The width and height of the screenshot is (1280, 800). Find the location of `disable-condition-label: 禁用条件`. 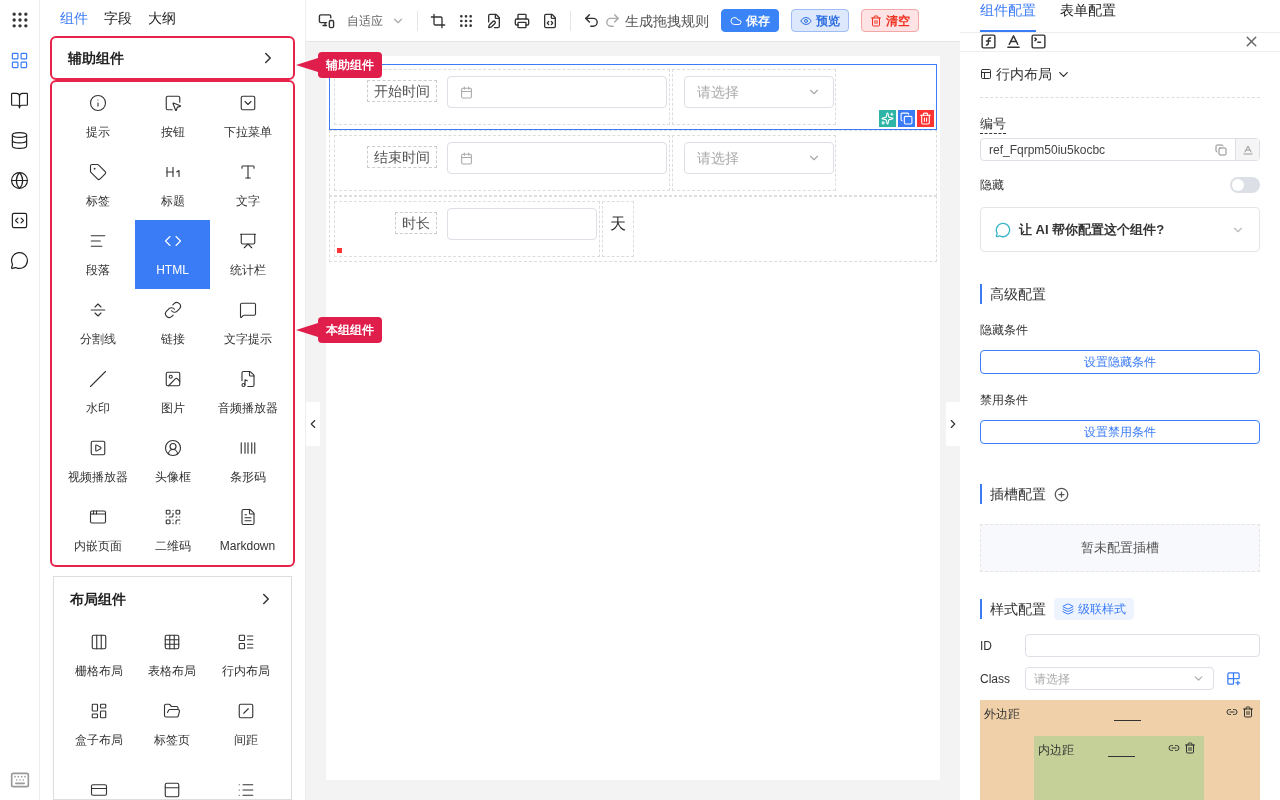

disable-condition-label: 禁用条件 is located at coordinates (1004, 400).